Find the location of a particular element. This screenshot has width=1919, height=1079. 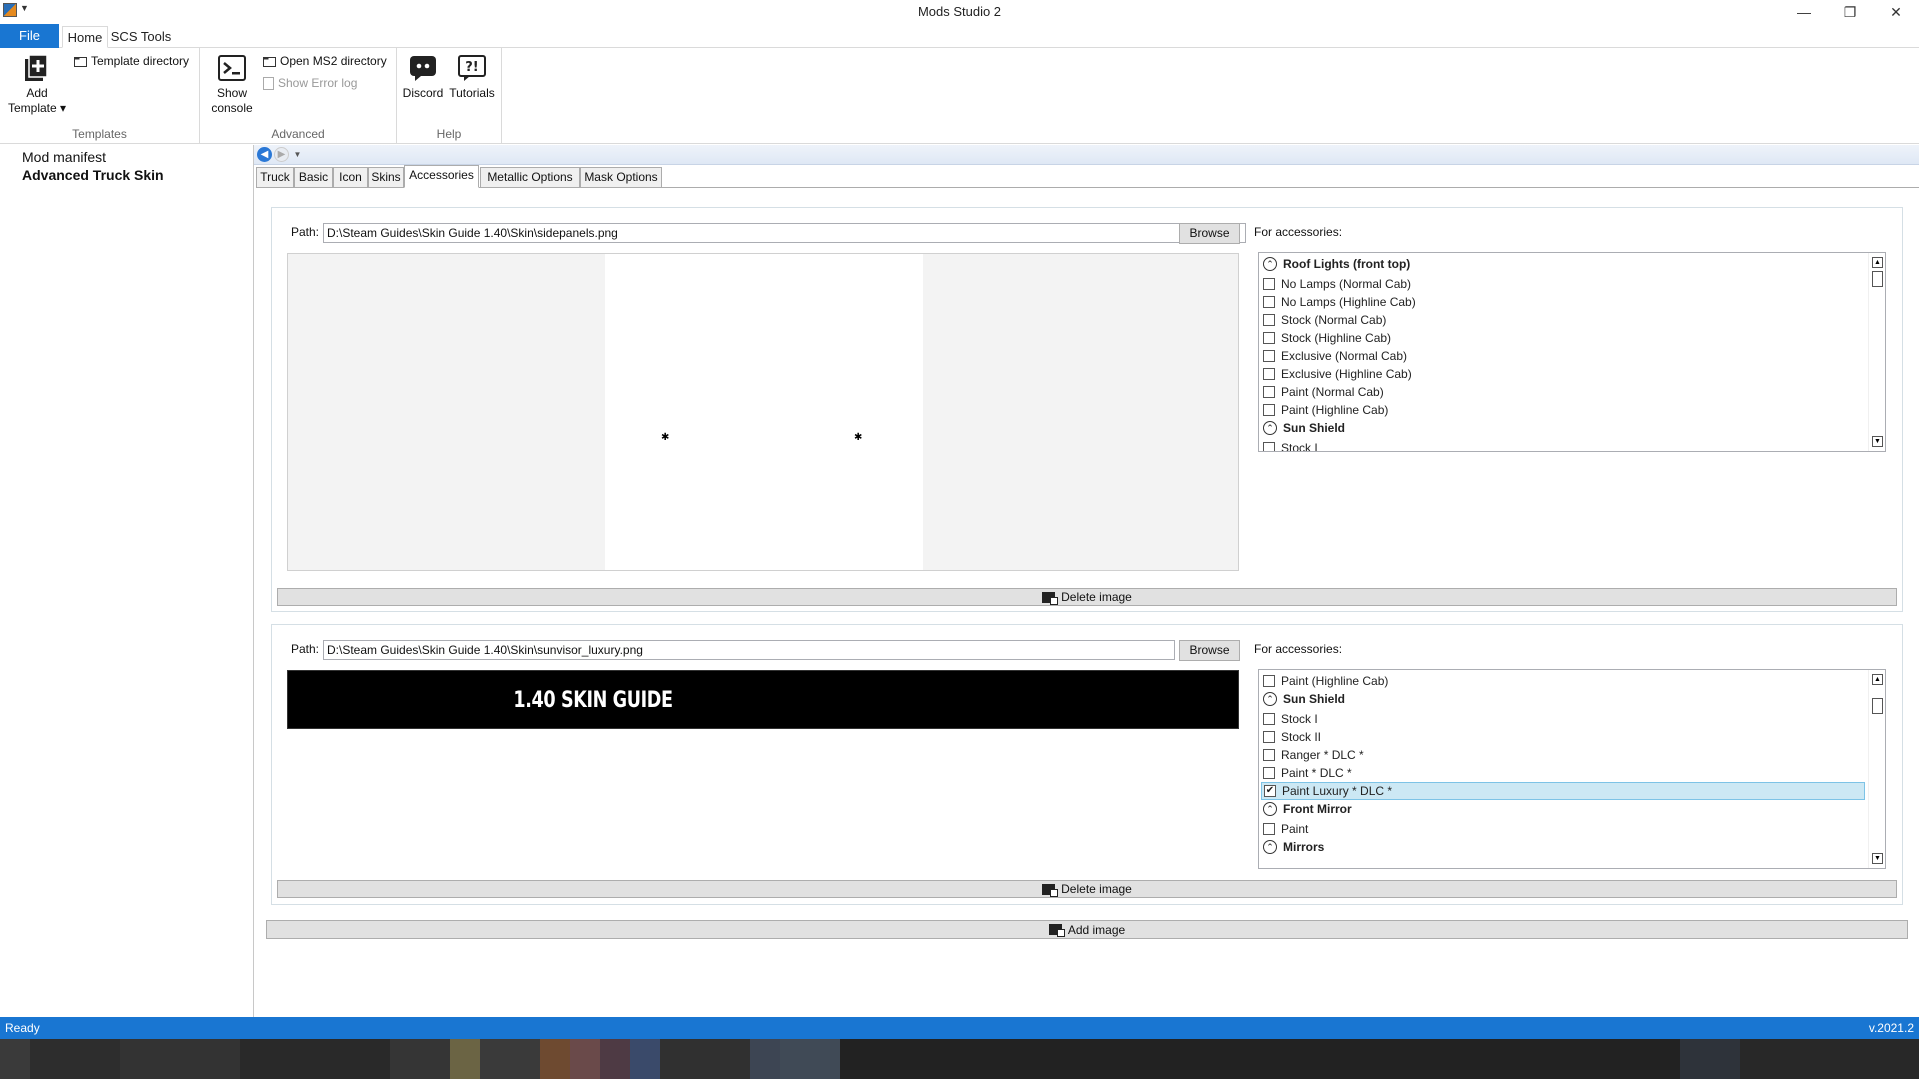

tab-mask-options: Mask Options is located at coordinates (621, 177).